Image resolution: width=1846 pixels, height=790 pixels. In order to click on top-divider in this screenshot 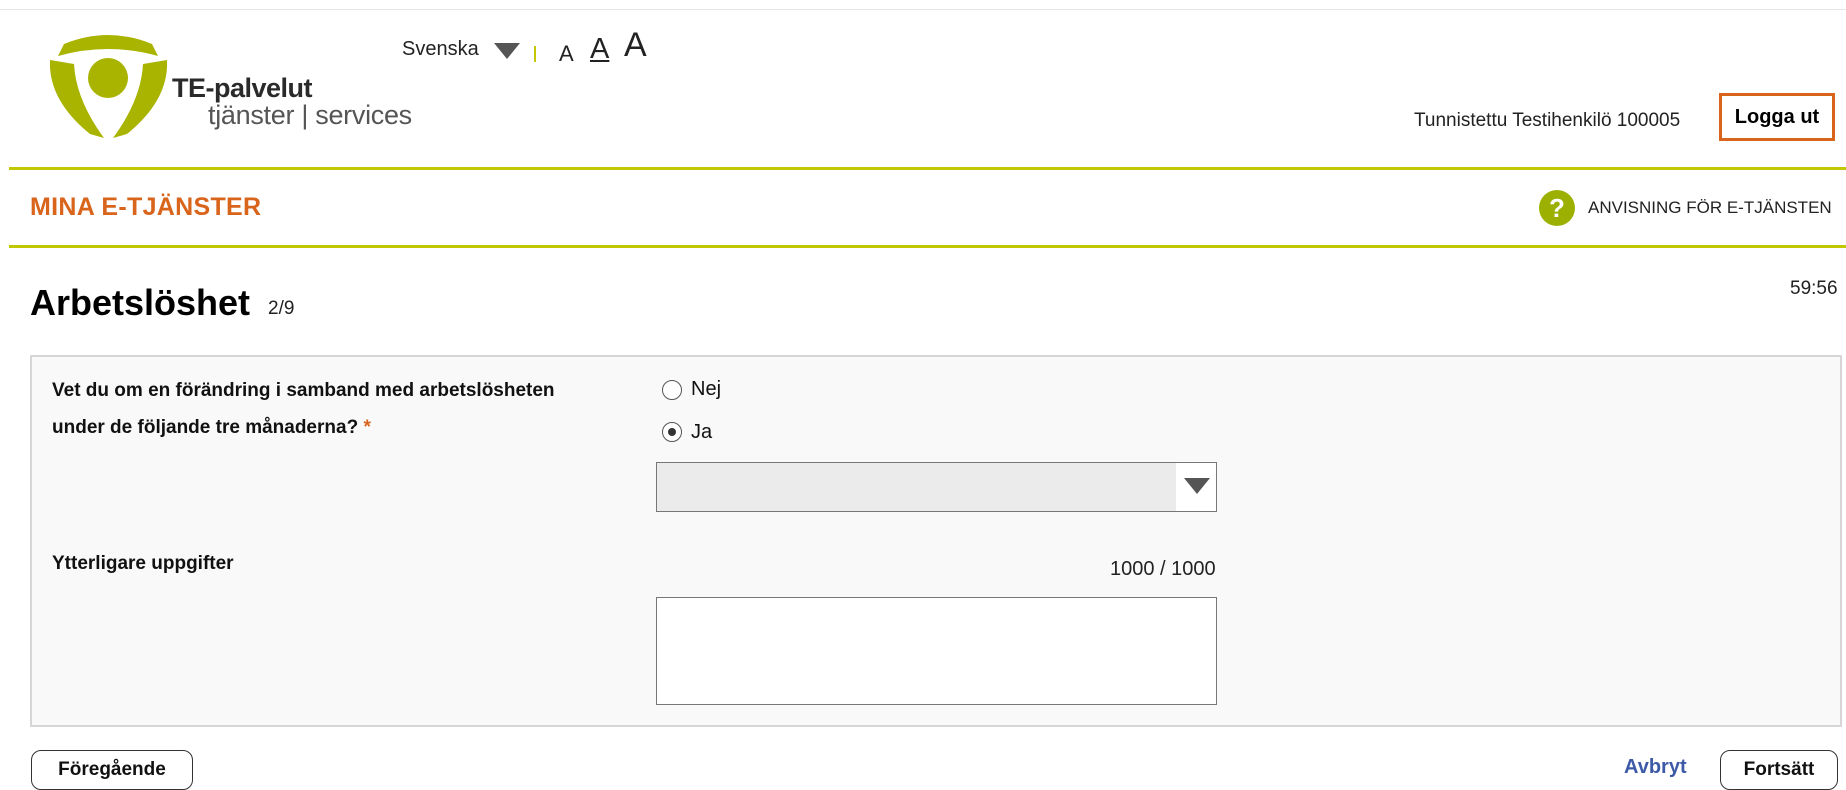, I will do `click(923, 9)`.